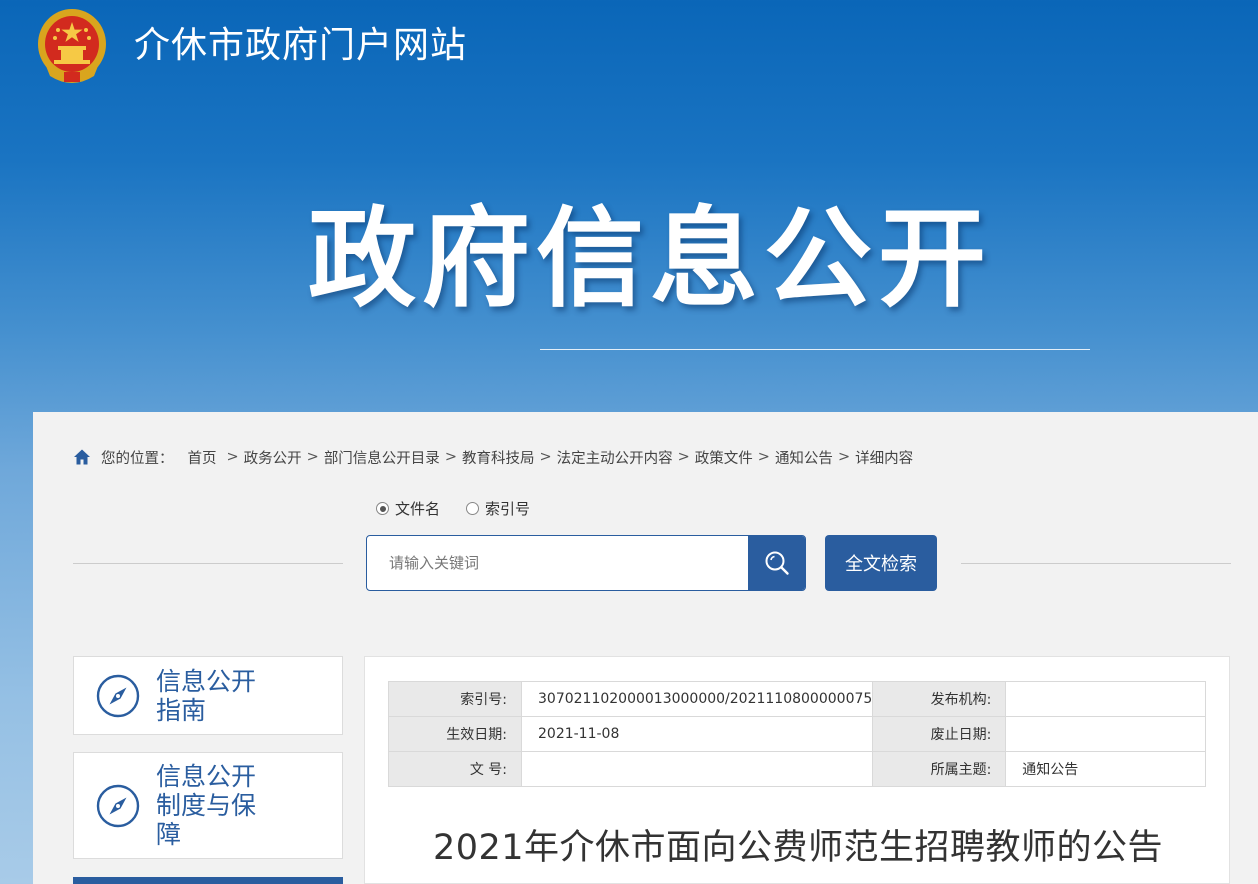 The height and width of the screenshot is (884, 1258). I want to click on search-divider-left, so click(208, 563).